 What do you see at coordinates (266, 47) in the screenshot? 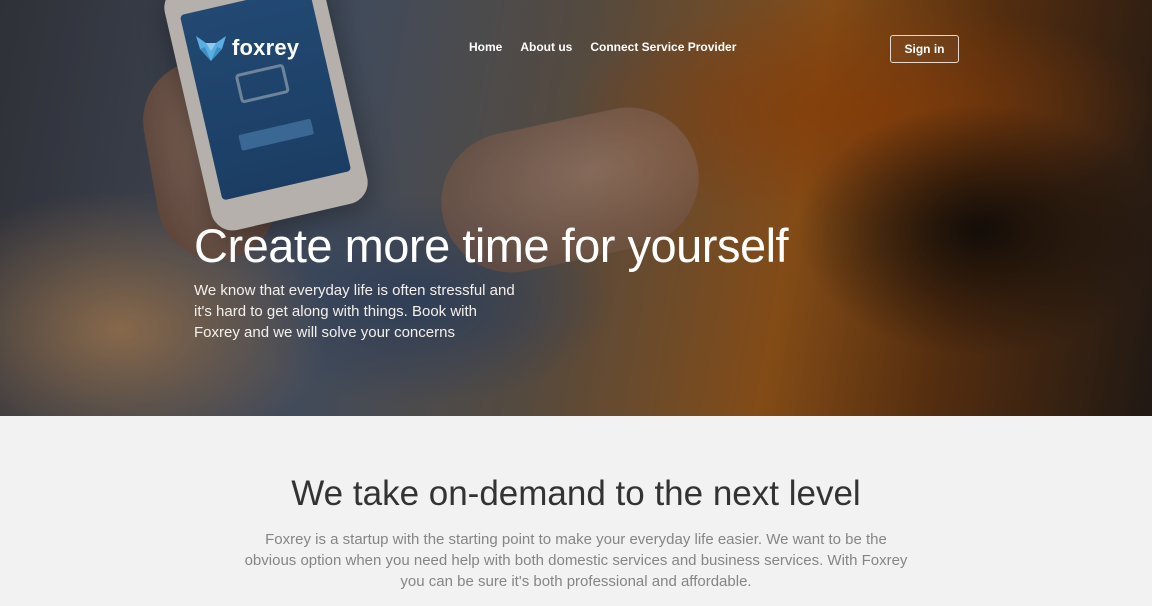
I see `brand-name: foxrey` at bounding box center [266, 47].